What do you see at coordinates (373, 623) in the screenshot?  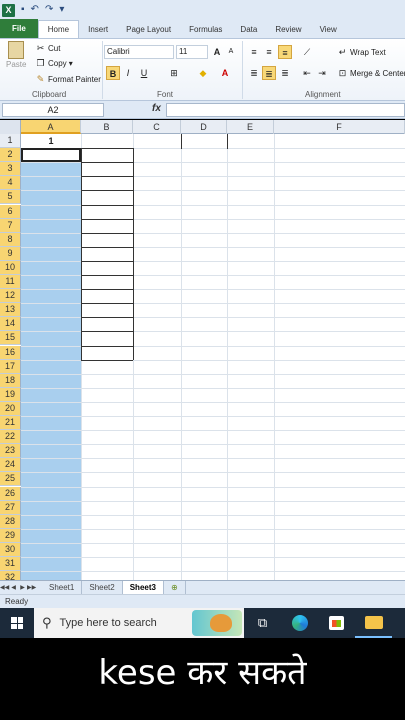 I see `file-explorer-icon` at bounding box center [373, 623].